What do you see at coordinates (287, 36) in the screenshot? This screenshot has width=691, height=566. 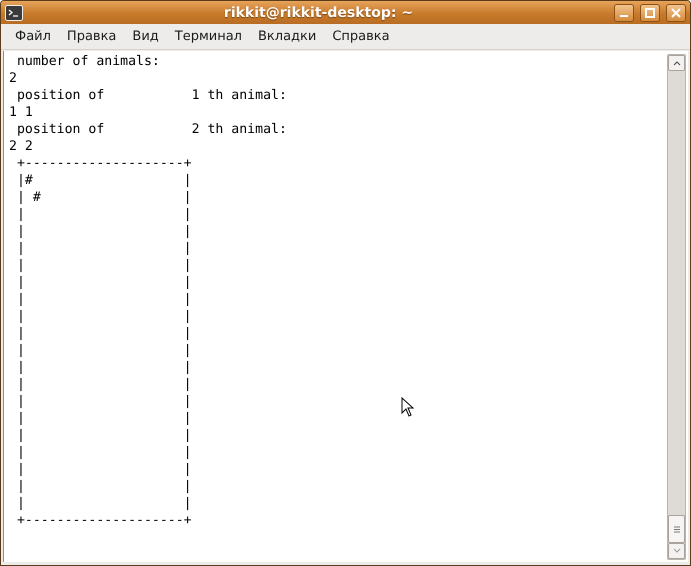 I see `menu-item: Вкладки` at bounding box center [287, 36].